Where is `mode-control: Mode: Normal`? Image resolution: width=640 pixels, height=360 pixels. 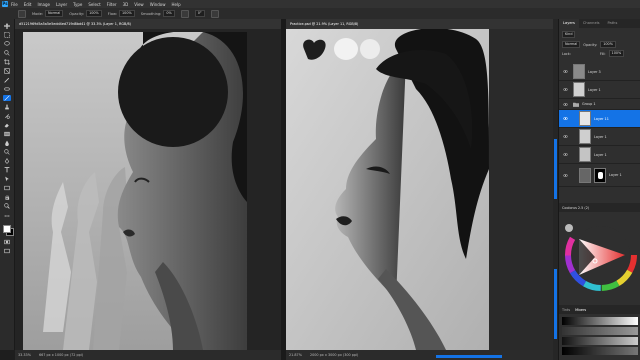 mode-control: Mode: Normal is located at coordinates (48, 13).